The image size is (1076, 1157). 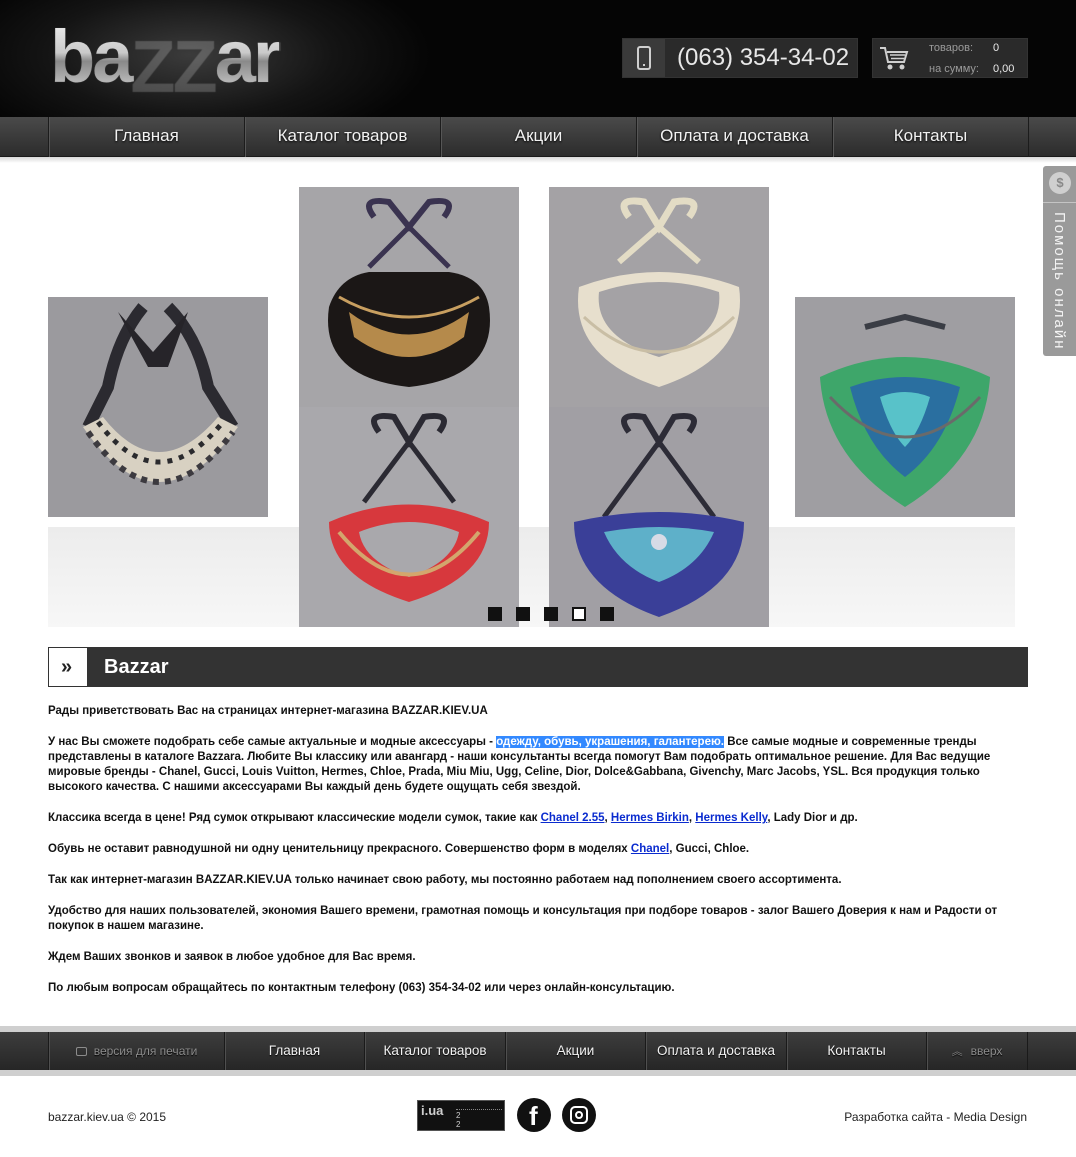 What do you see at coordinates (716, 1051) in the screenshot?
I see `footer-nav-payment-delivery: Оплата и доставка` at bounding box center [716, 1051].